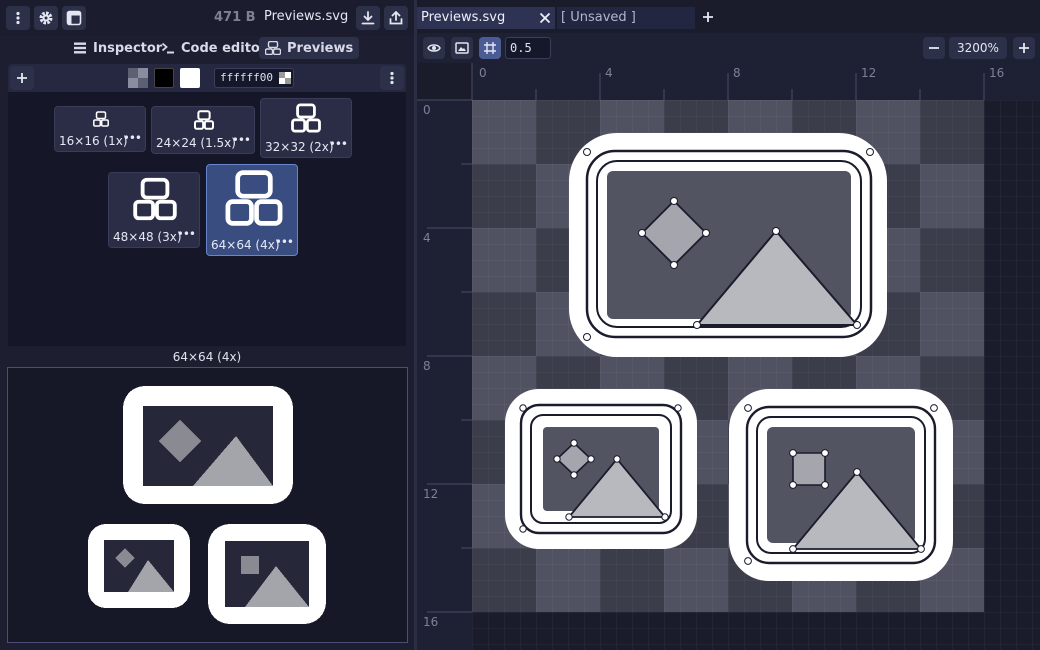  What do you see at coordinates (430, 494) in the screenshot?
I see `ruler-y-label: 12` at bounding box center [430, 494].